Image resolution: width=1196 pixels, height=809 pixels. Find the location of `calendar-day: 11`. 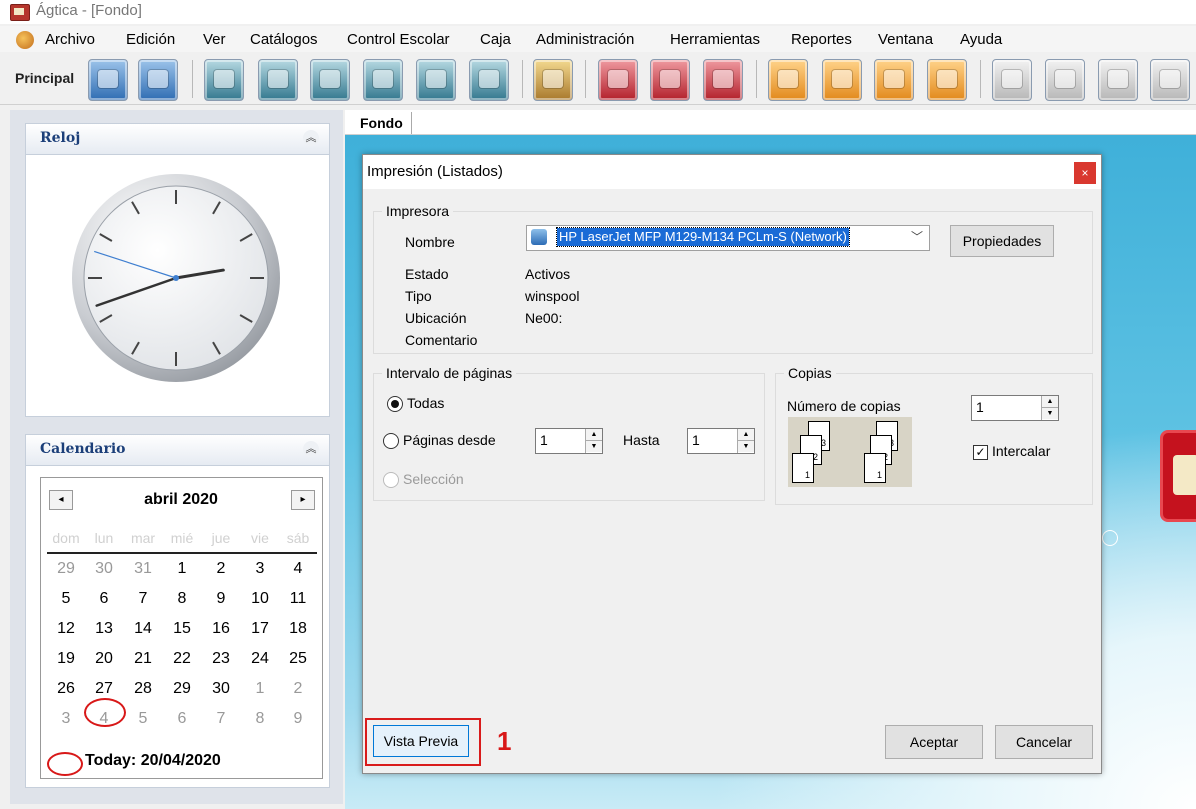

calendar-day: 11 is located at coordinates (298, 599).